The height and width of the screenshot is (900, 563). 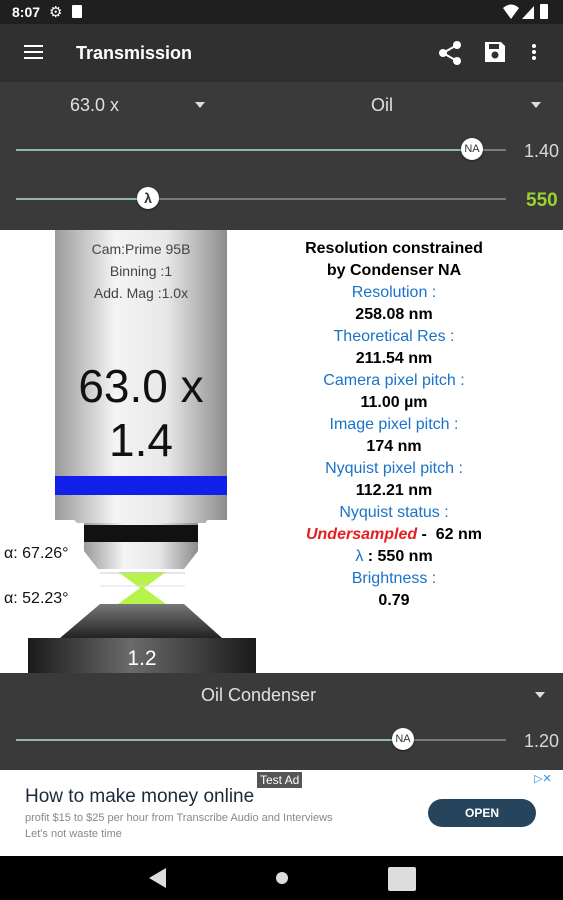 I want to click on objective-na-label: 1.4, so click(x=141, y=440).